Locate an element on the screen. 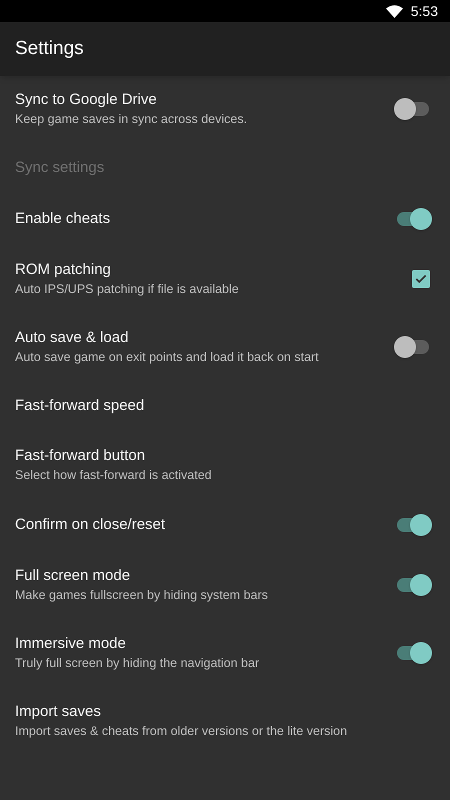 This screenshot has height=800, width=450. setting-summary: Import saves & cheats from older versions or the lite version is located at coordinates (181, 731).